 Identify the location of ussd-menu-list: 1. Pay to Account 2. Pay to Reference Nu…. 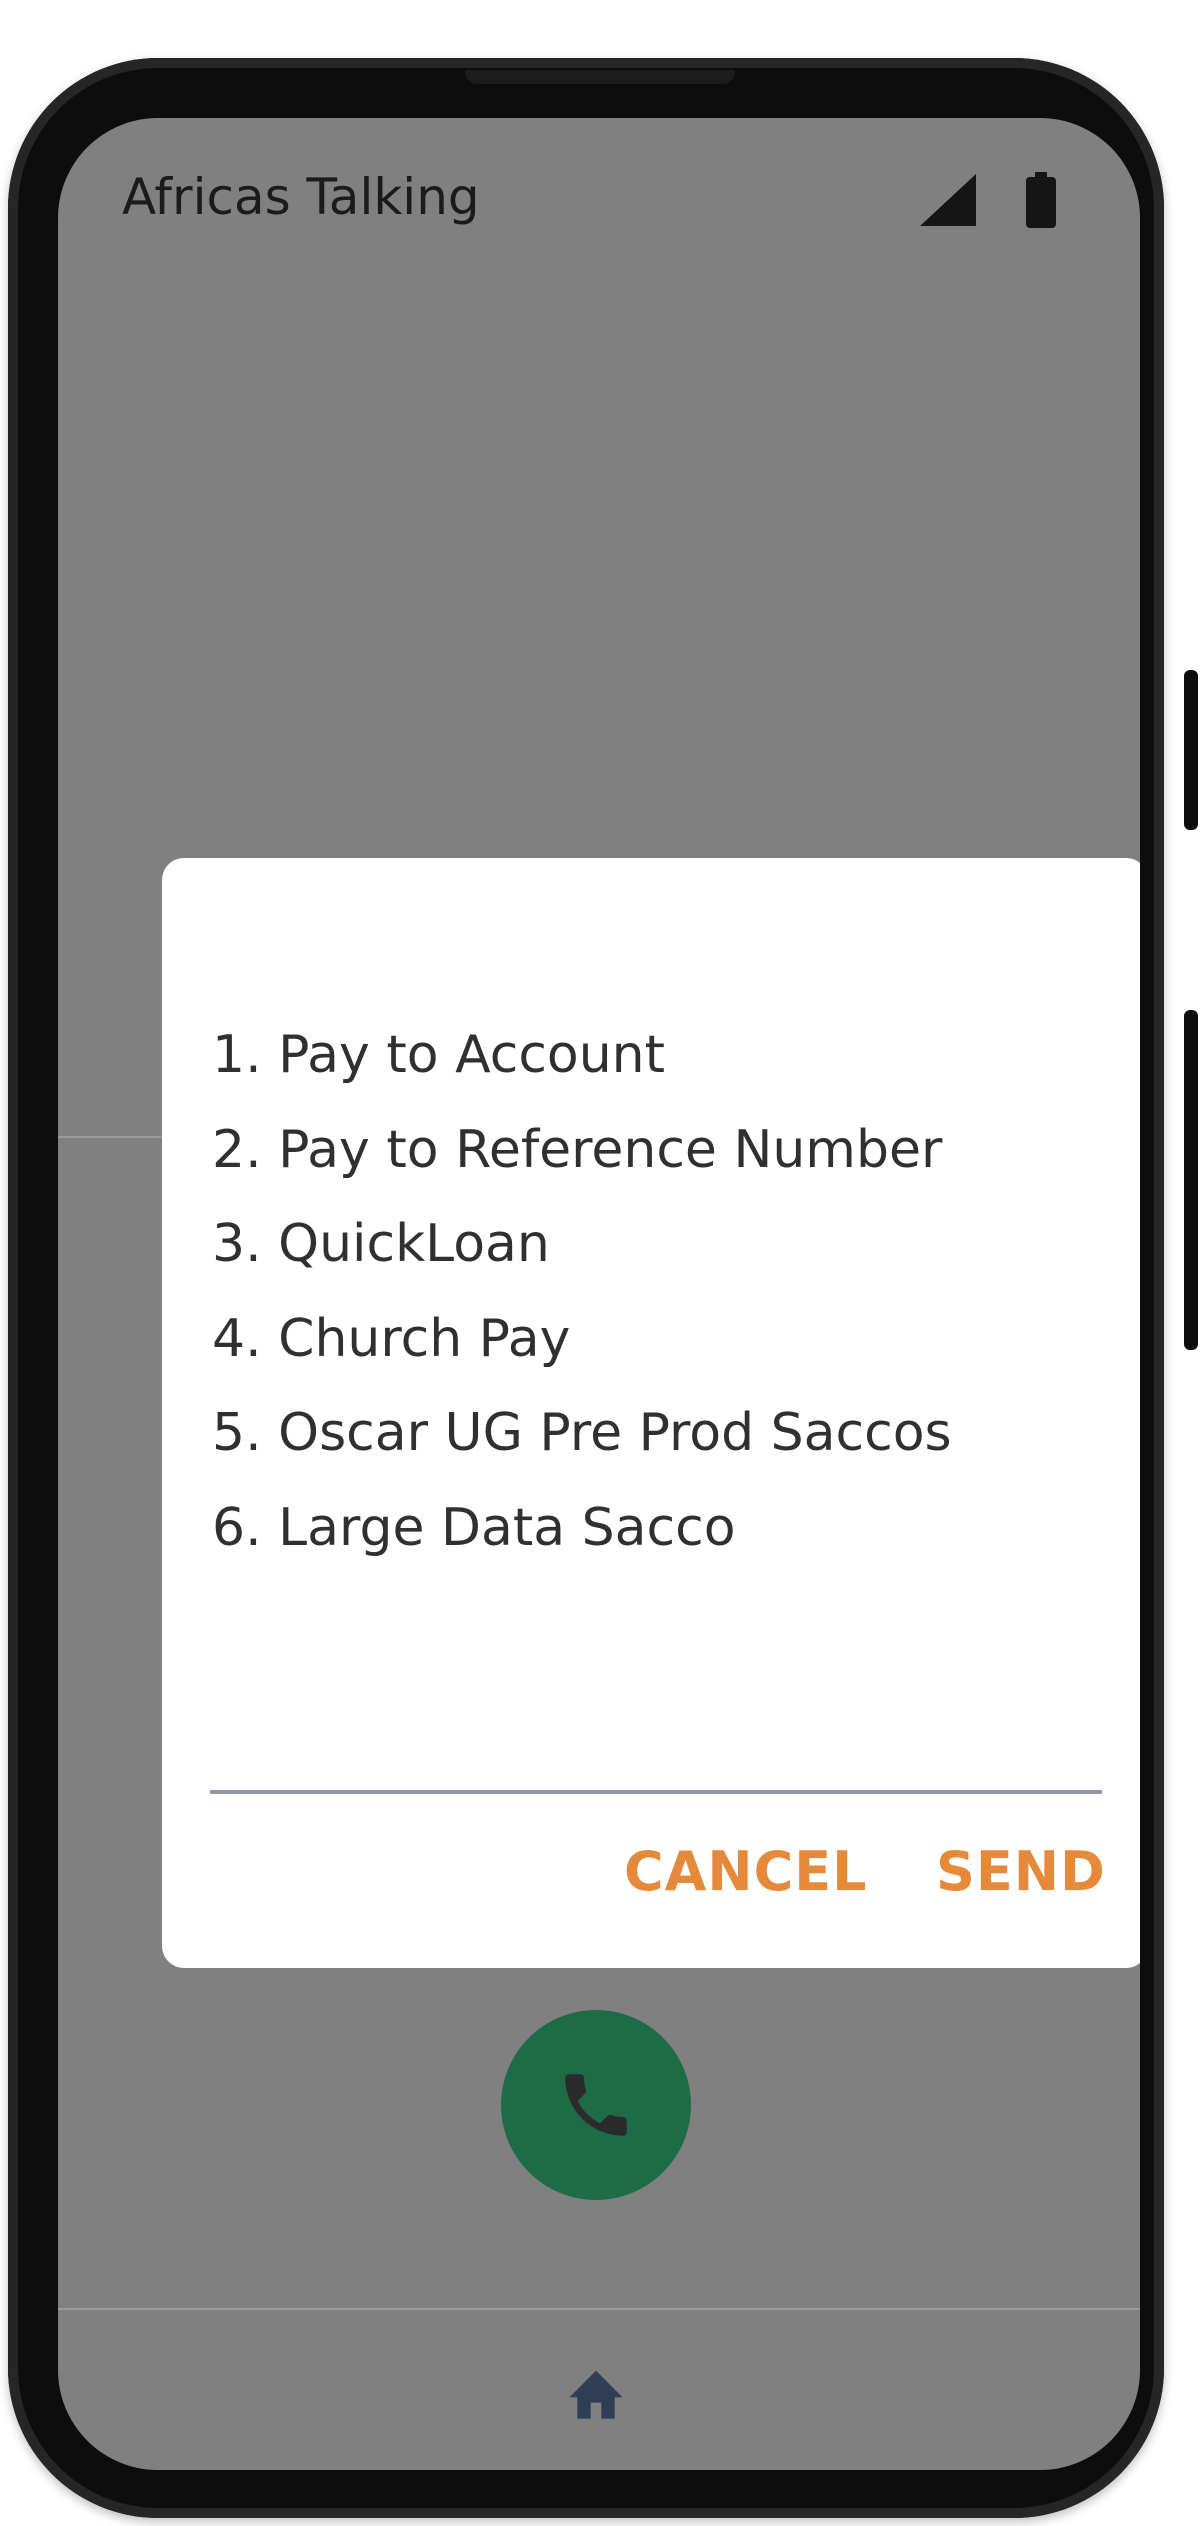
(582, 1291).